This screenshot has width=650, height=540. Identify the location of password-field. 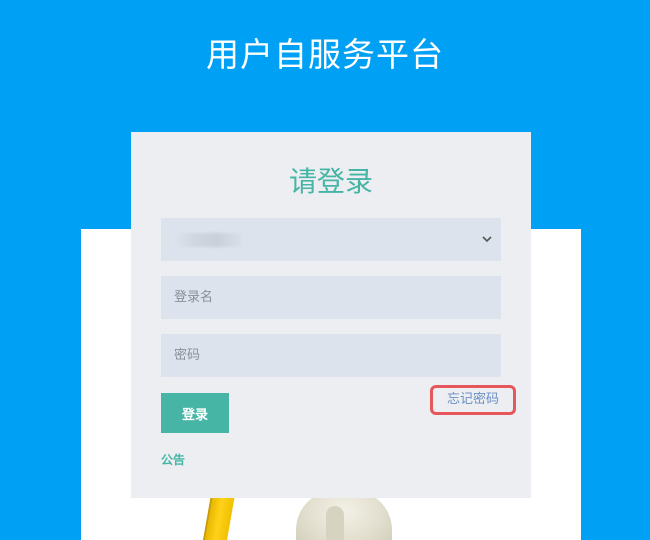
(331, 355).